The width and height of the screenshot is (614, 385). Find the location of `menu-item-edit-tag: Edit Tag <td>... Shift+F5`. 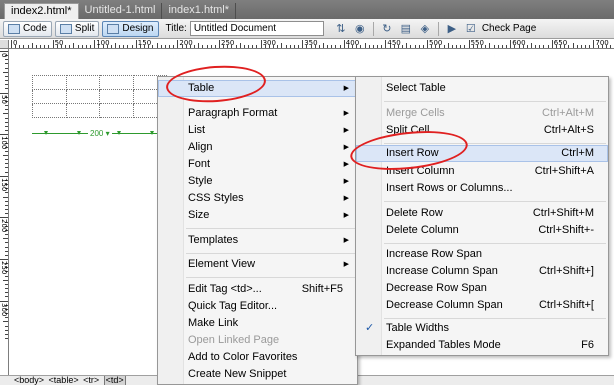

menu-item-edit-tag: Edit Tag <td>... Shift+F5 is located at coordinates (257, 289).